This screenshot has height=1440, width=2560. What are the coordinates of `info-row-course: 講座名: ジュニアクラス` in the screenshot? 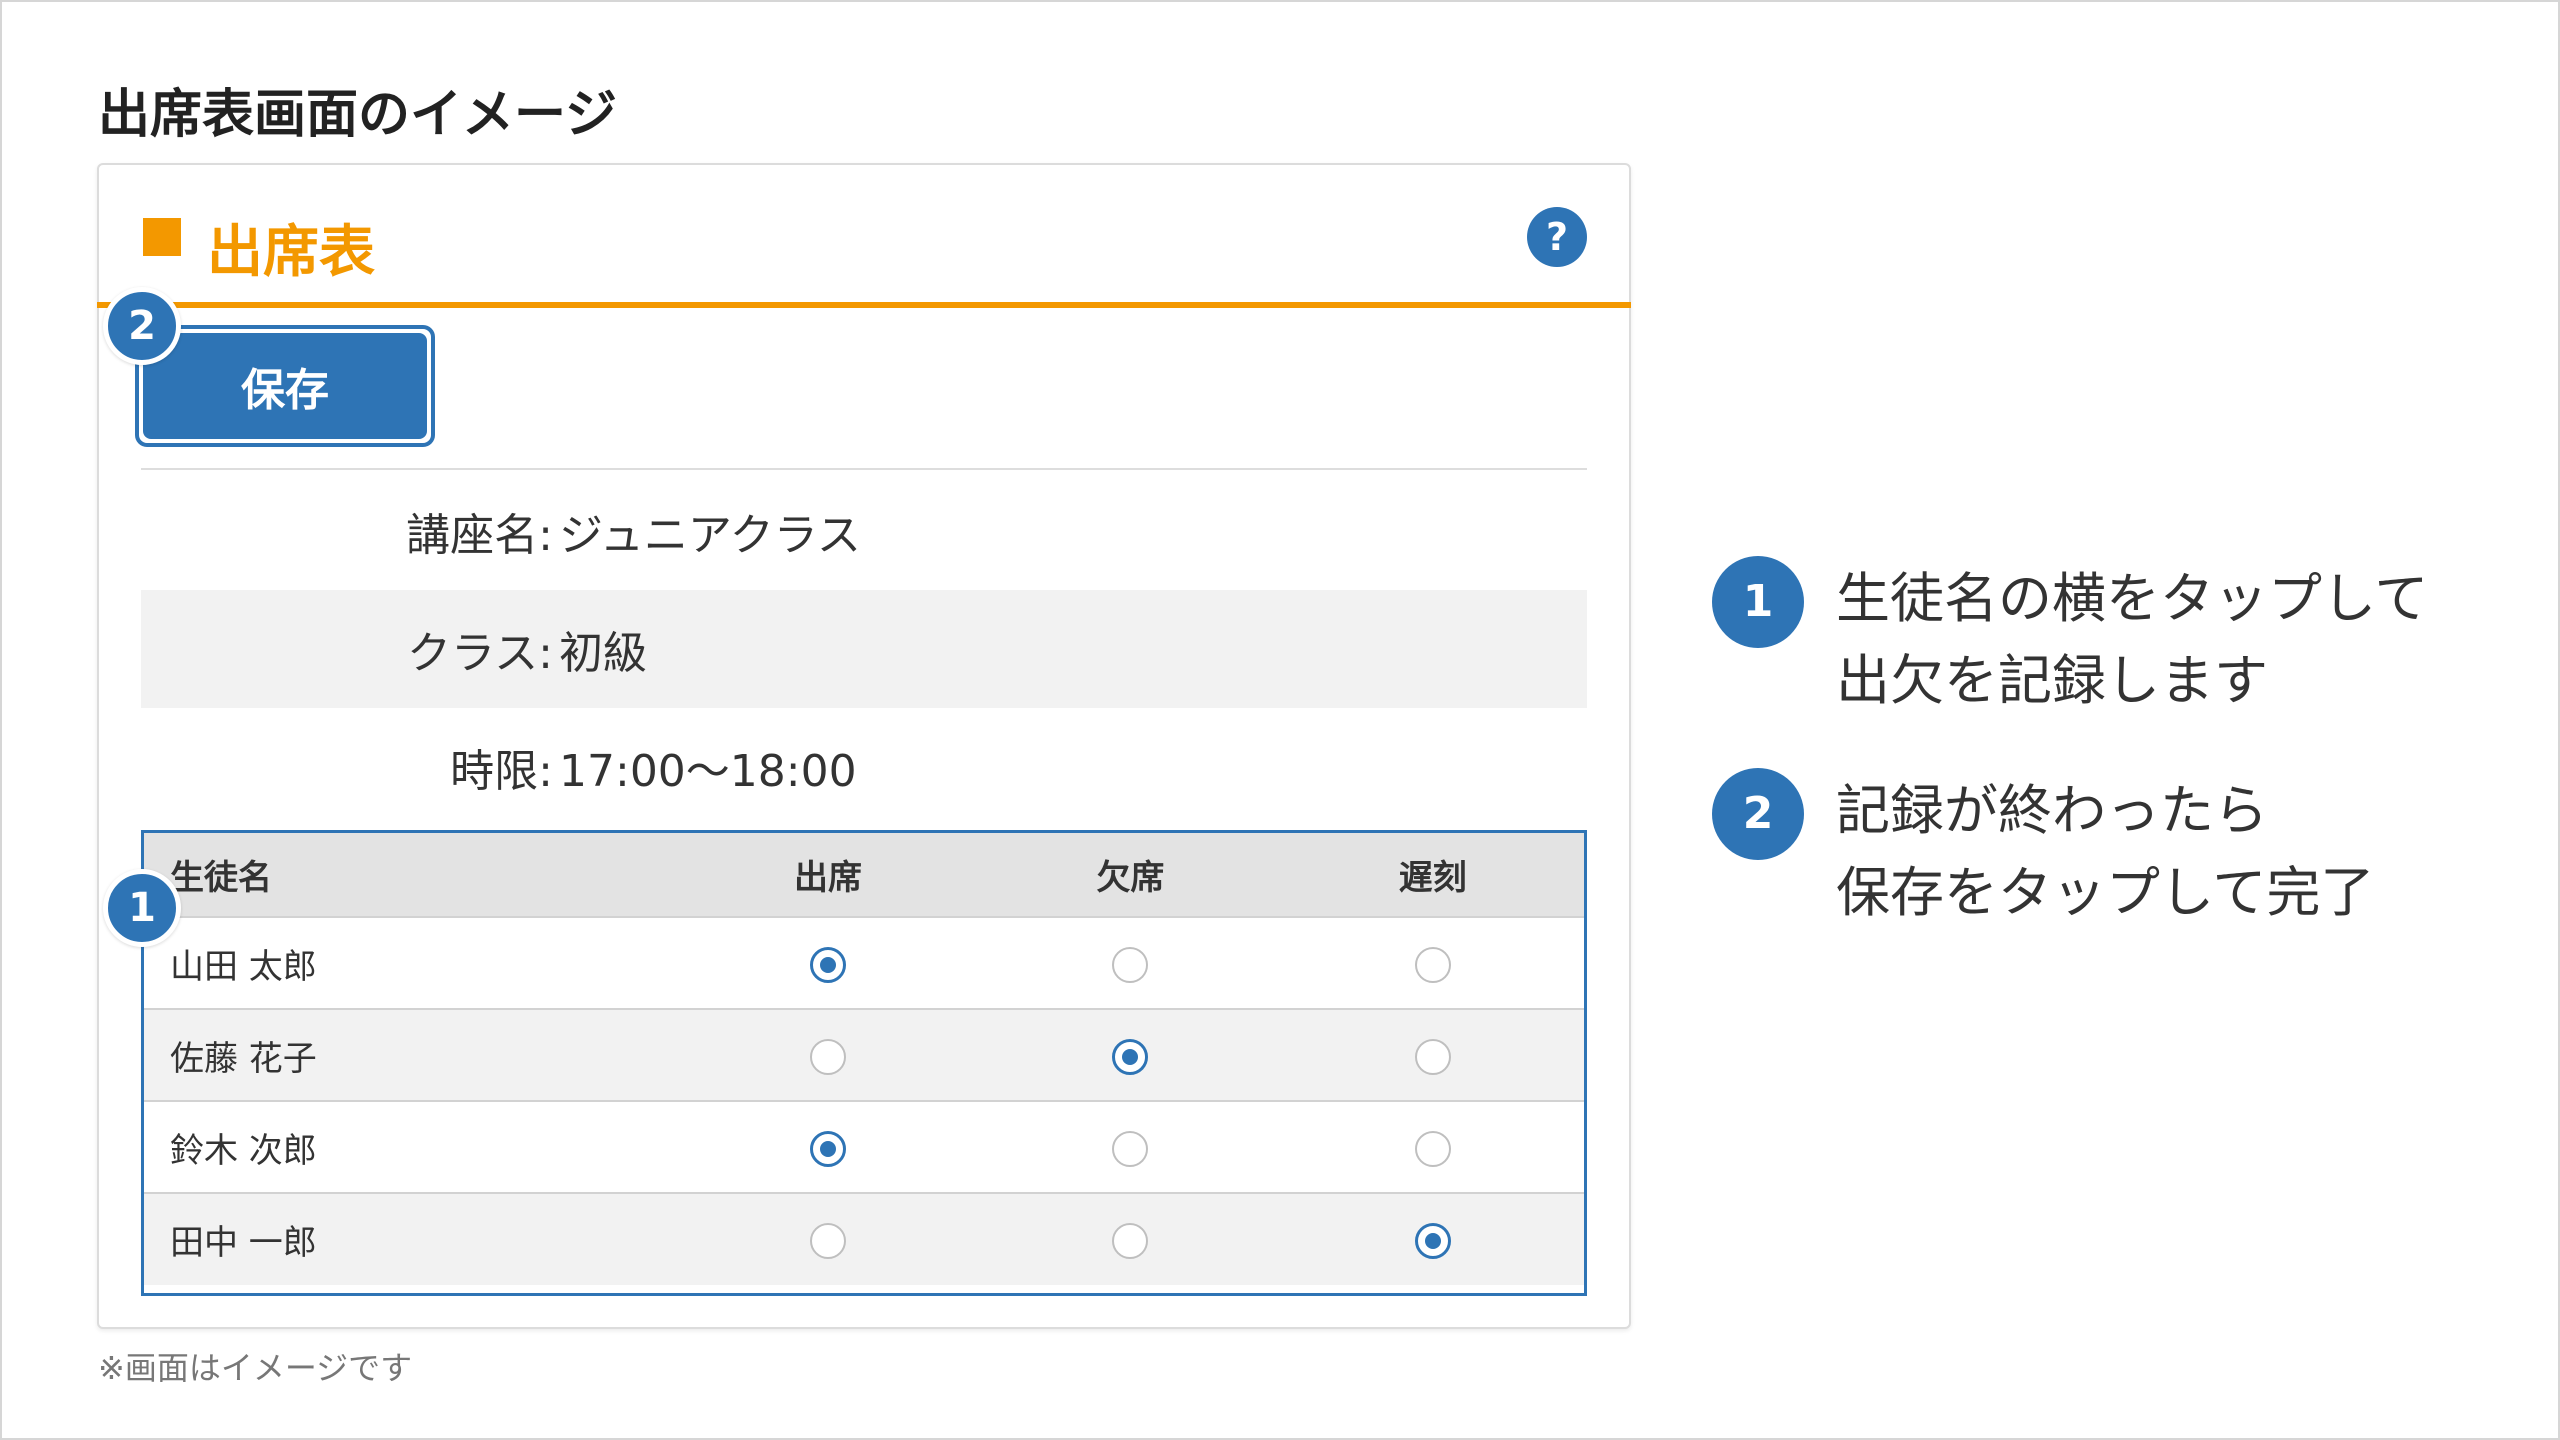 It's located at (864, 531).